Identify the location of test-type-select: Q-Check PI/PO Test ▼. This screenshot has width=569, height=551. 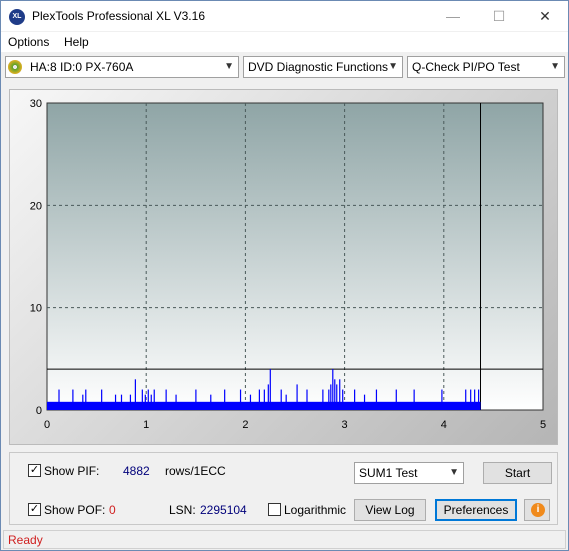
(486, 67).